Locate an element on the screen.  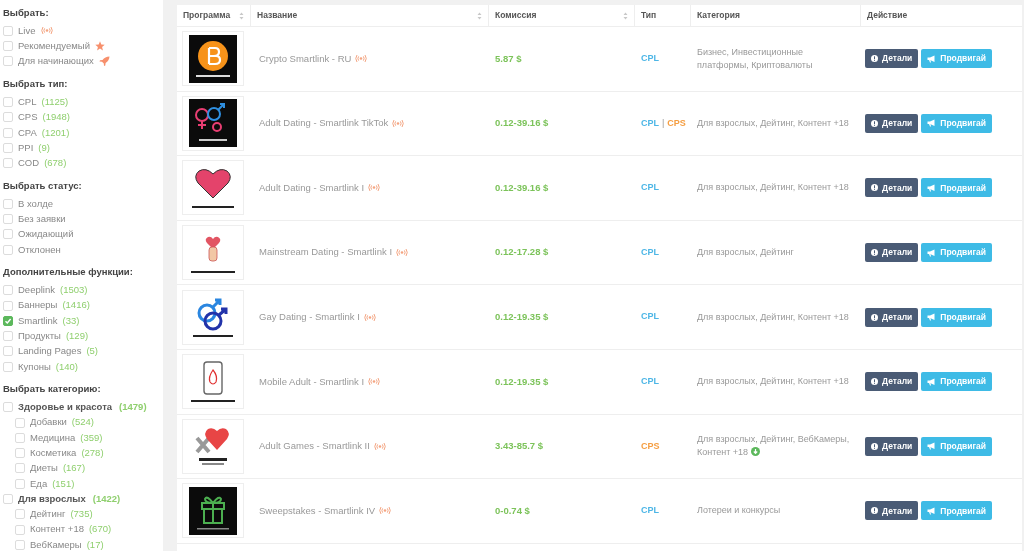
filter-label: CPS is located at coordinates (28, 117).